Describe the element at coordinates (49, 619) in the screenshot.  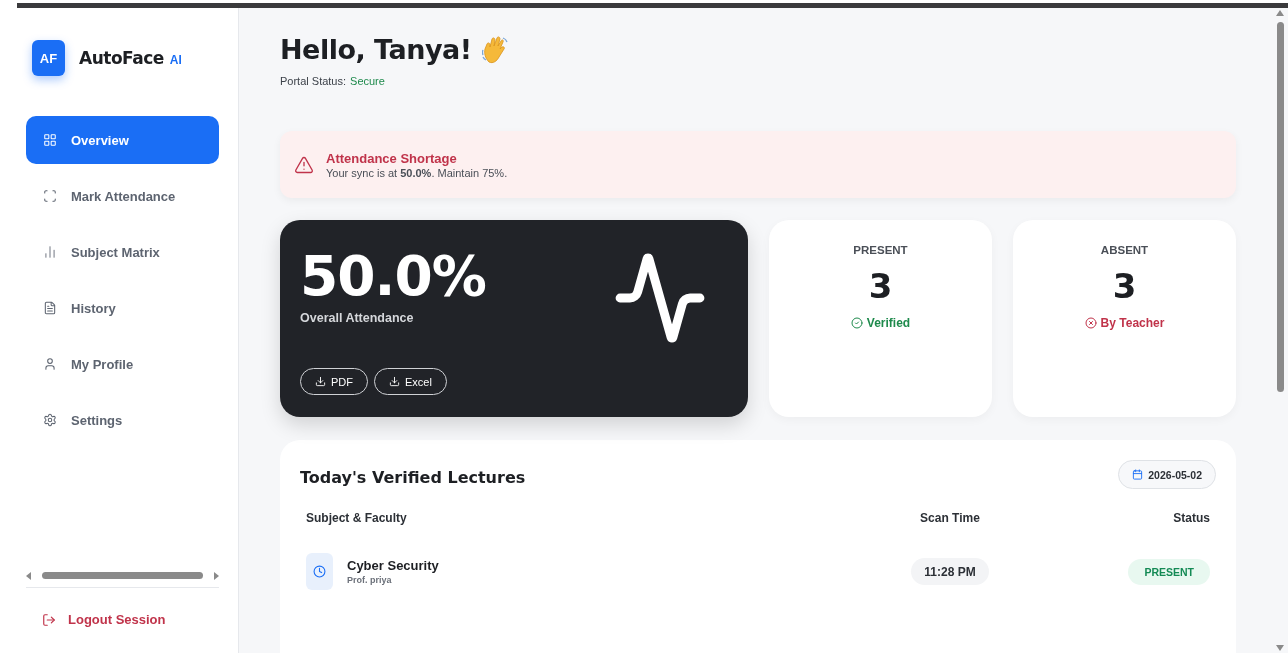
I see `logout-icon` at that location.